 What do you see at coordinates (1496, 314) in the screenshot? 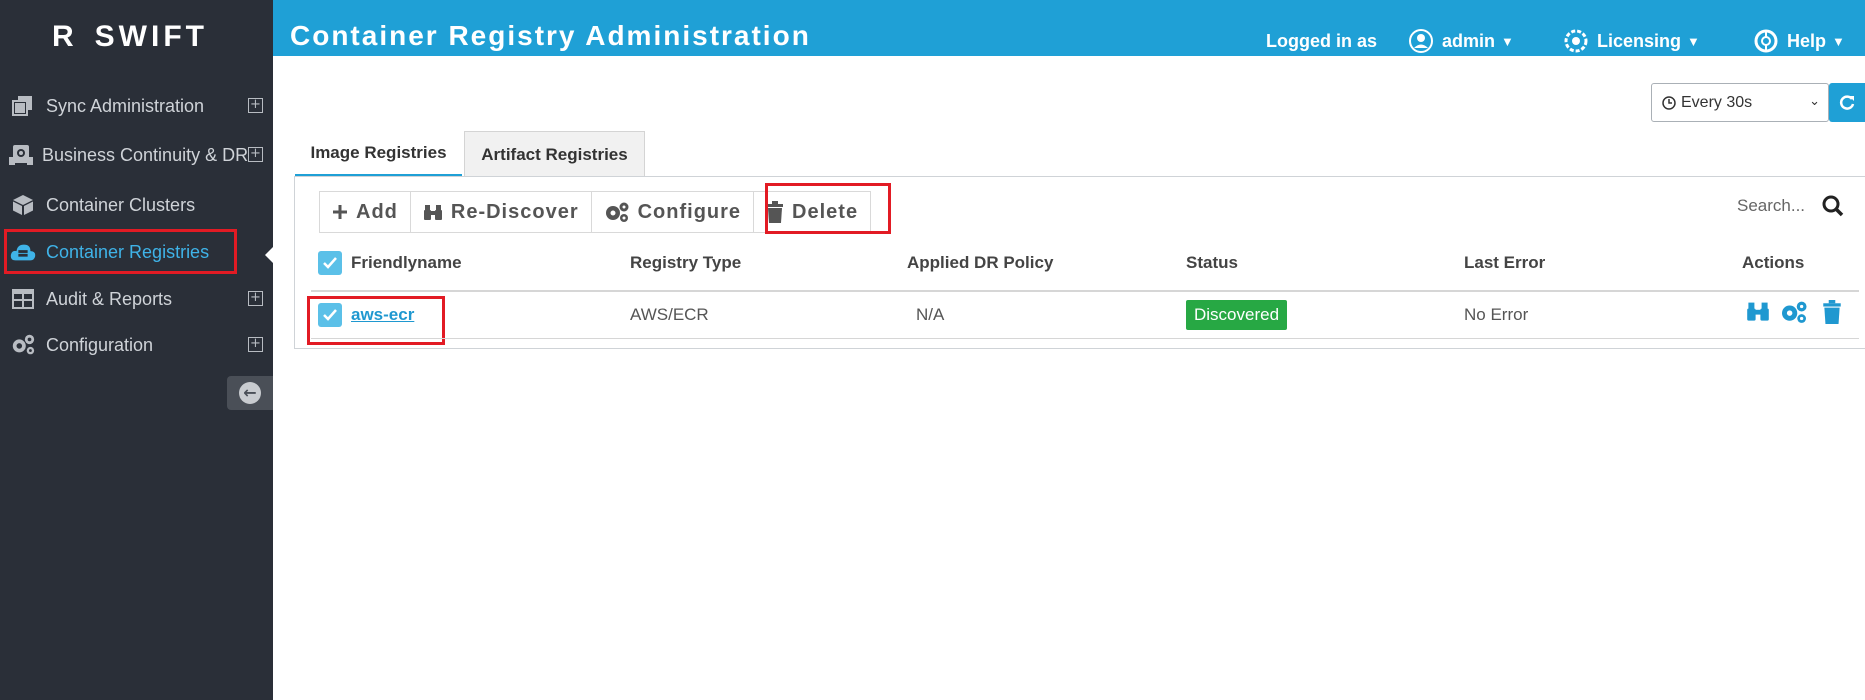
I see `last-error-cell: No Error` at bounding box center [1496, 314].